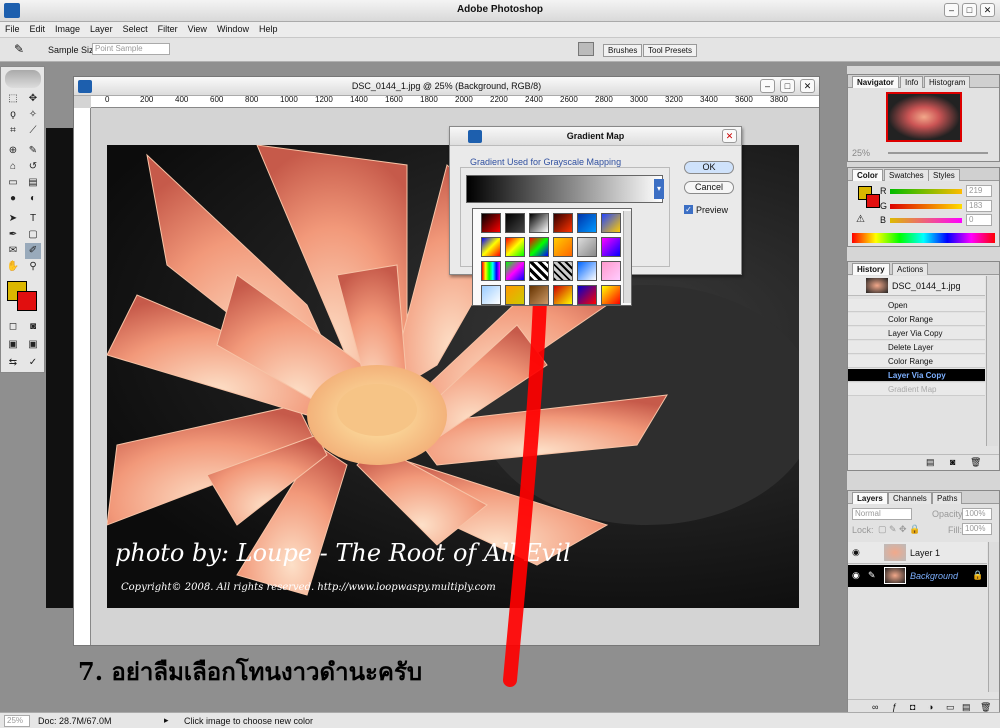 The image size is (1000, 728). I want to click on menu-layer: Layer, so click(101, 29).